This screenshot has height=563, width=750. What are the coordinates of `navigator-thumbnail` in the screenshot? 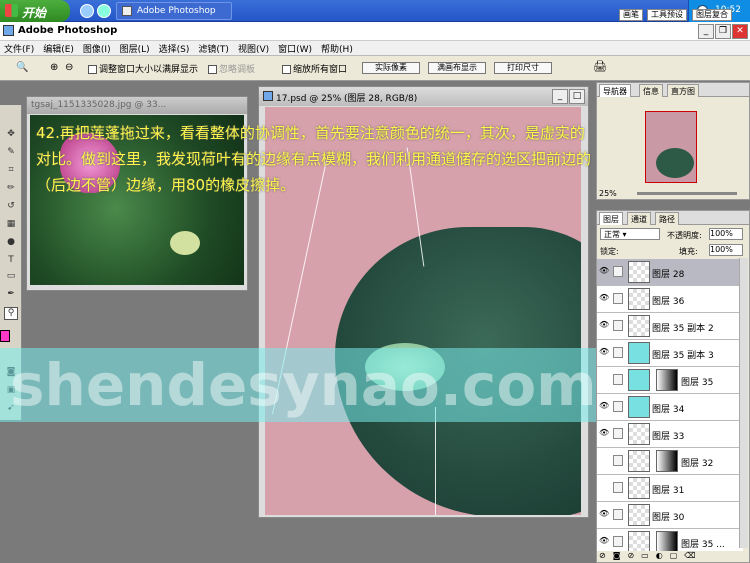 It's located at (671, 147).